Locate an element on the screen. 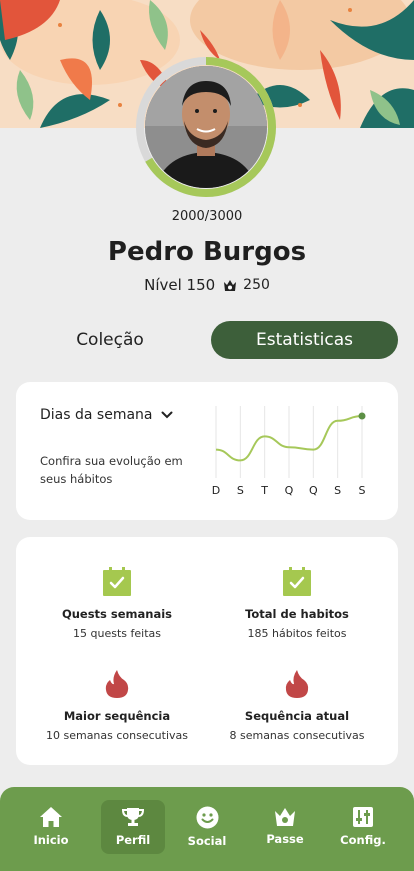 Image resolution: width=414 pixels, height=871 pixels. dropdown-label: Dias da semana is located at coordinates (96, 415).